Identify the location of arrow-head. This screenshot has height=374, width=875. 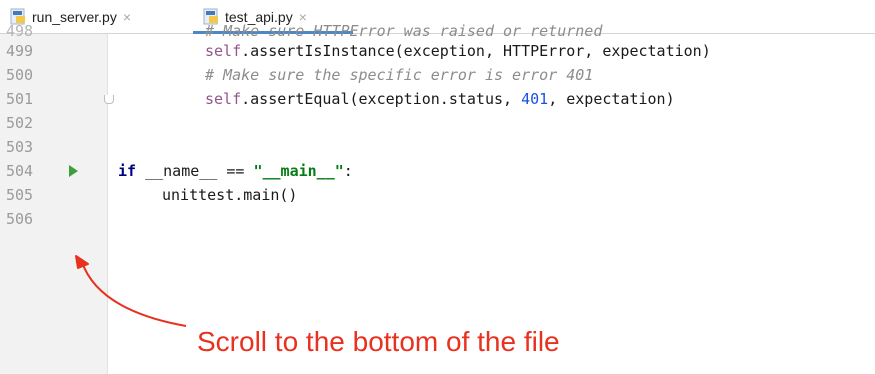
(82, 262).